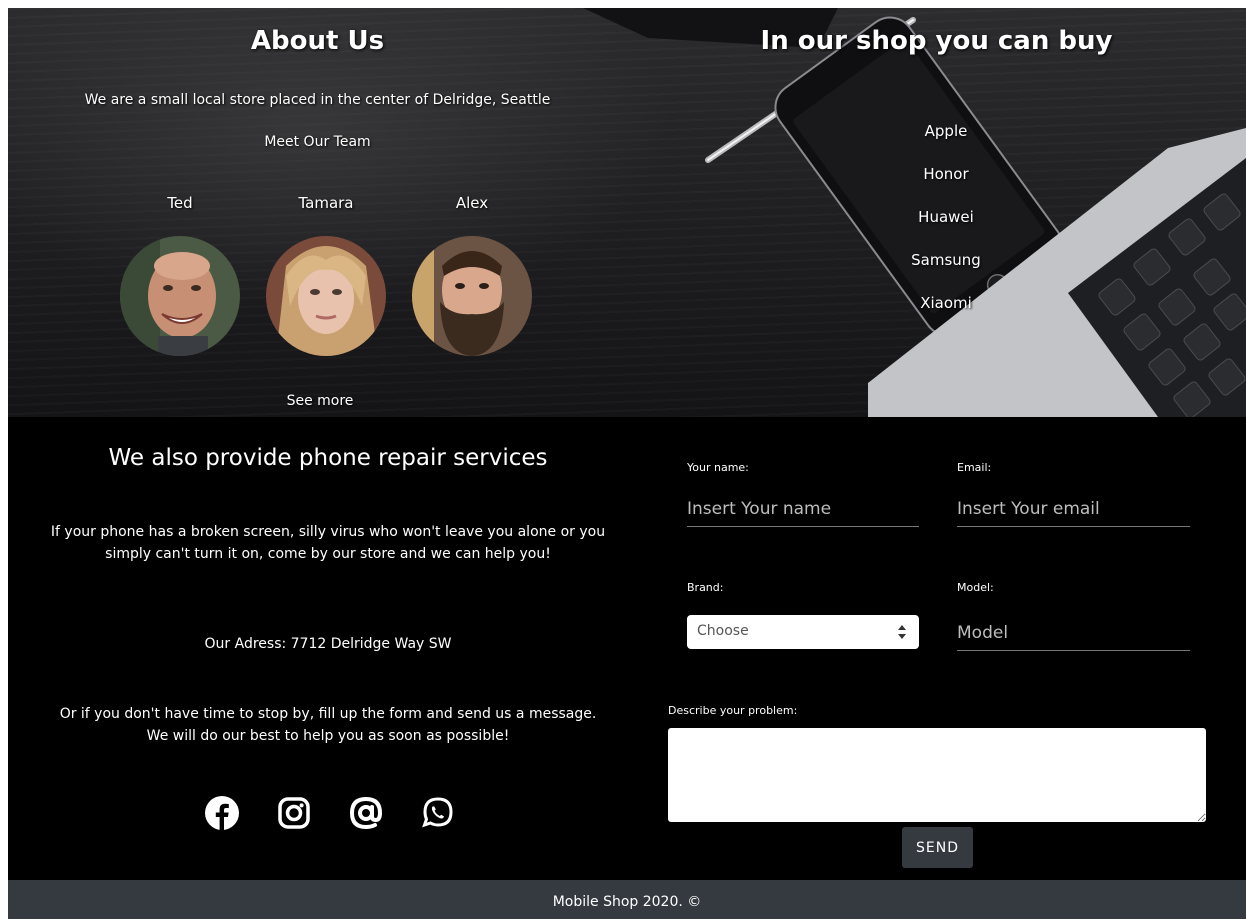 Image resolution: width=1246 pixels, height=919 pixels. What do you see at coordinates (328, 458) in the screenshot?
I see `repair-title: We also provide phone repair services` at bounding box center [328, 458].